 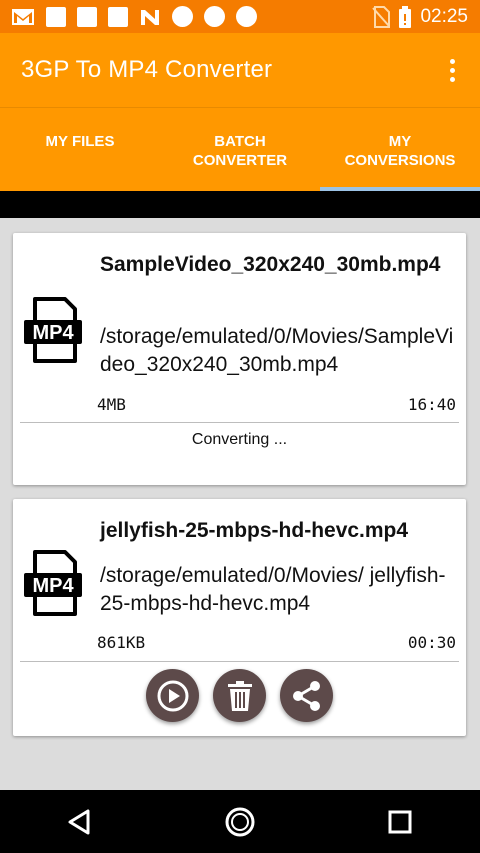 I want to click on share-icon, so click(x=306, y=695).